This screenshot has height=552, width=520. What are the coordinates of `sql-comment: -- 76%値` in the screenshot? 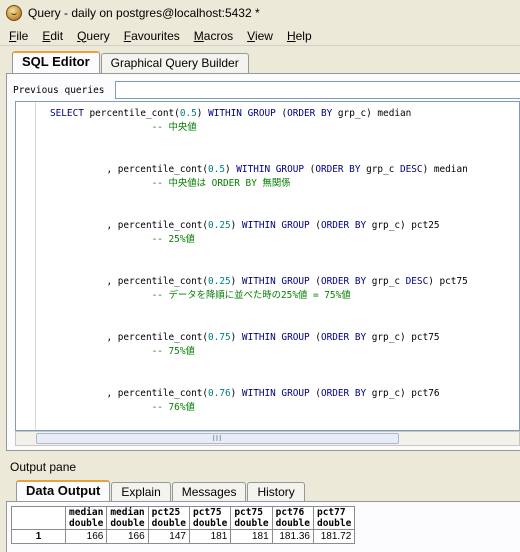 It's located at (173, 407).